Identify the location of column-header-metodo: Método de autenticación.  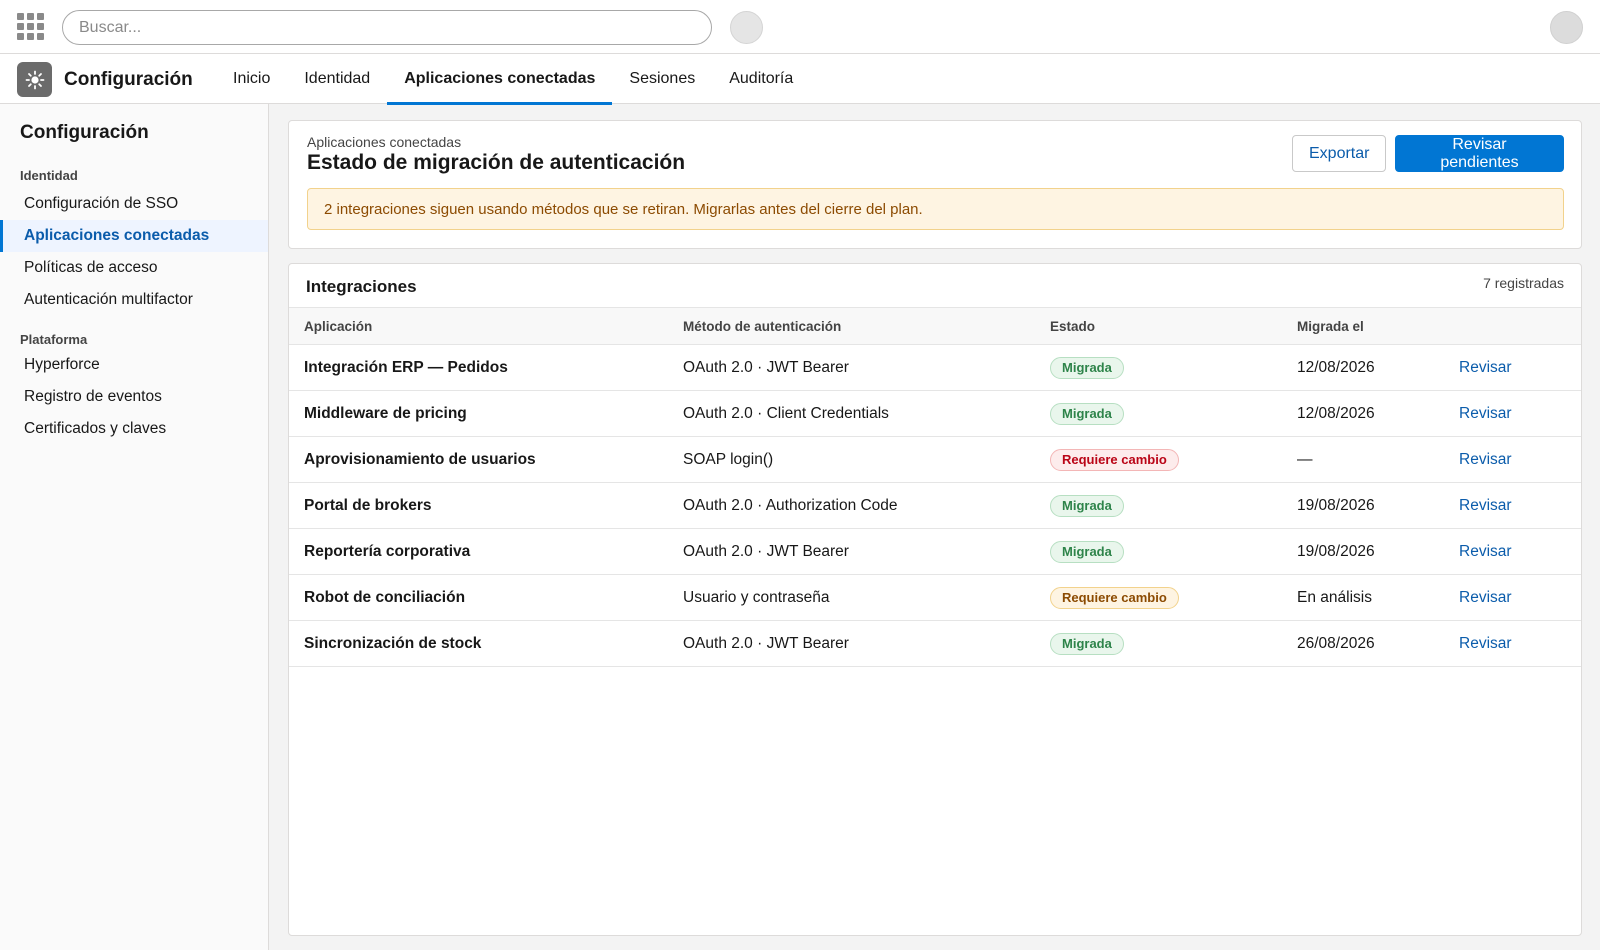
(866, 326).